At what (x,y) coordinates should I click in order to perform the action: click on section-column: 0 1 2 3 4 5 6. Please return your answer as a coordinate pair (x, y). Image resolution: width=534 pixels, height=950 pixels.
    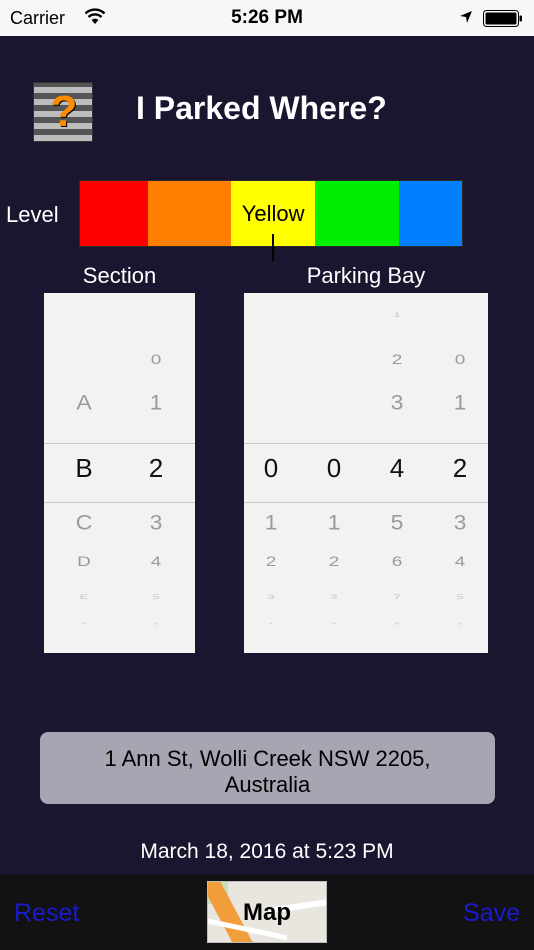
    Looking at the image, I should click on (156, 473).